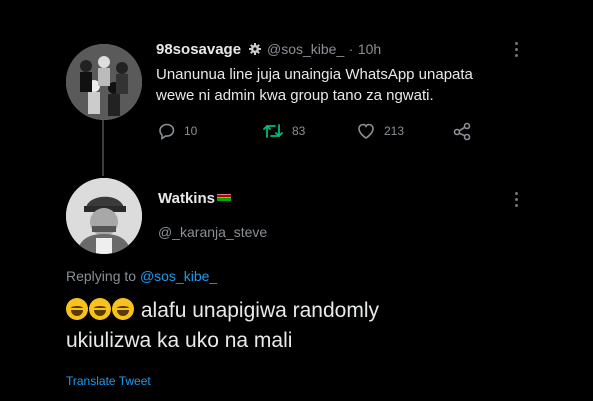  I want to click on retweet-count: 83, so click(299, 131).